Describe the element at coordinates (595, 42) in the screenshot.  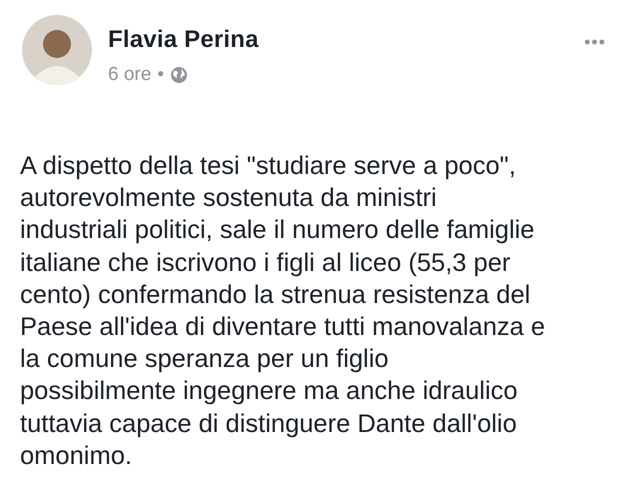
I see `more-options-button: •••` at that location.